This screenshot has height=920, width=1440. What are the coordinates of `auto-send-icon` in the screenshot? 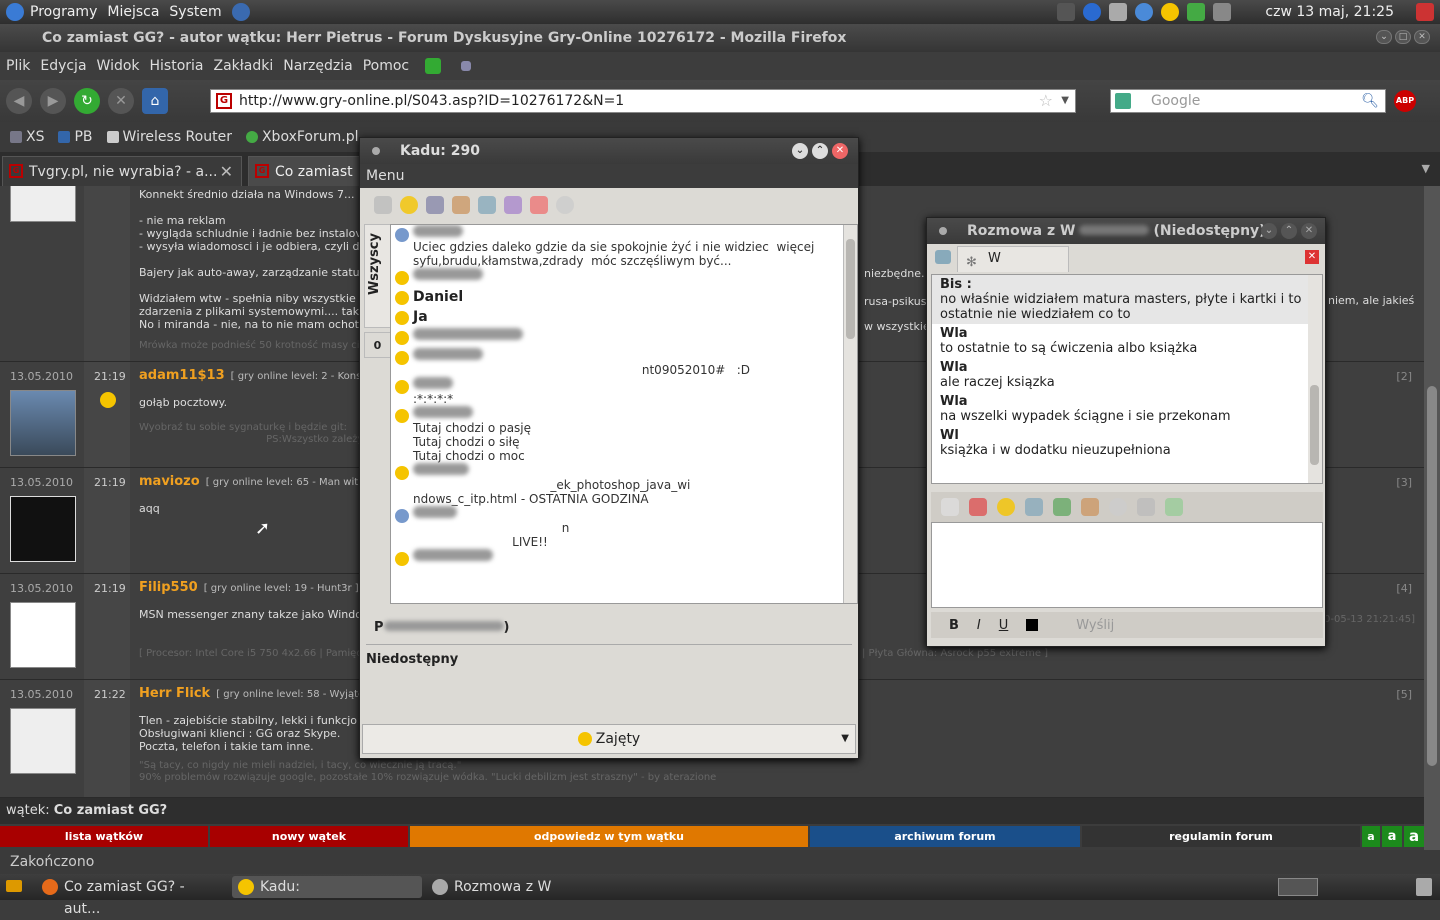 It's located at (950, 507).